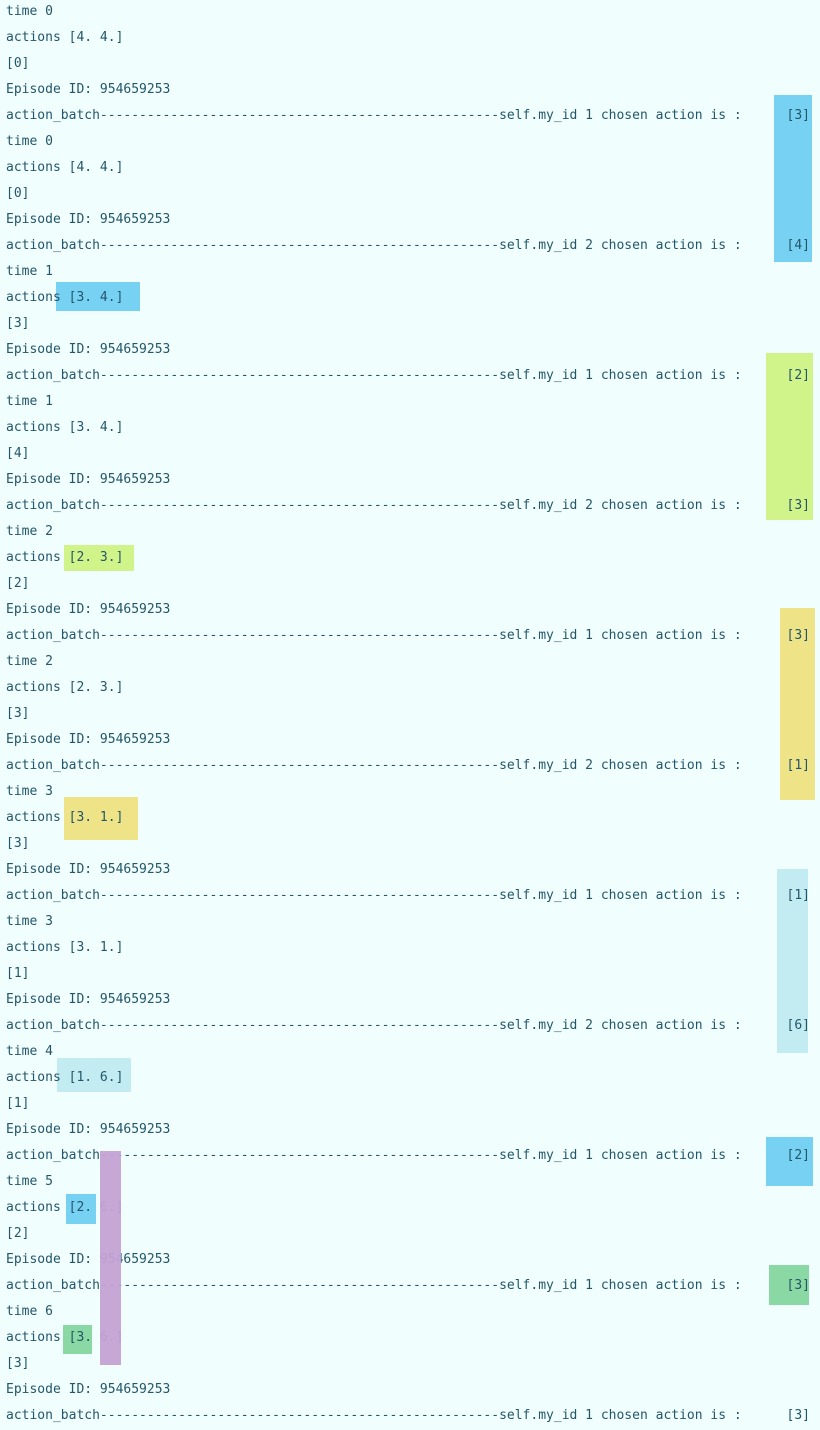  Describe the element at coordinates (18, 453) in the screenshot. I see `log-line: [4]` at that location.